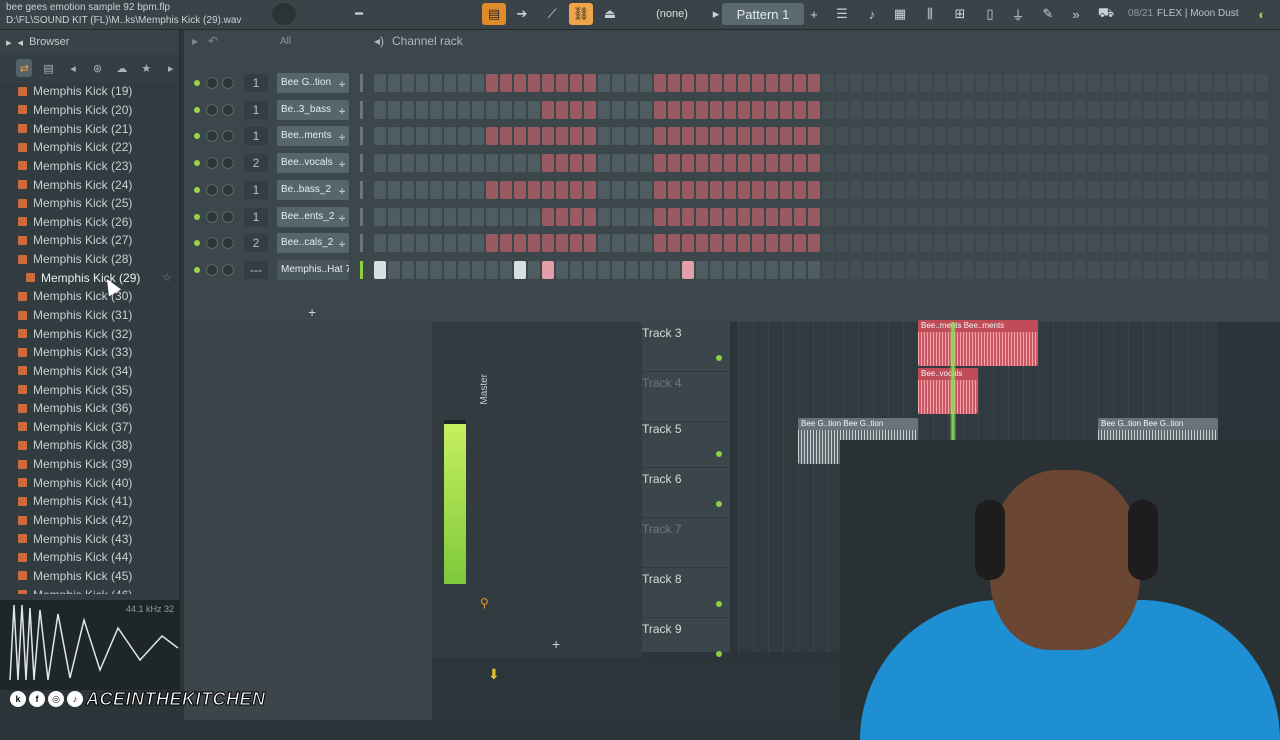 The height and width of the screenshot is (740, 1280). What do you see at coordinates (313, 136) in the screenshot?
I see `channel-name-button: Bee..ments ⧾` at bounding box center [313, 136].